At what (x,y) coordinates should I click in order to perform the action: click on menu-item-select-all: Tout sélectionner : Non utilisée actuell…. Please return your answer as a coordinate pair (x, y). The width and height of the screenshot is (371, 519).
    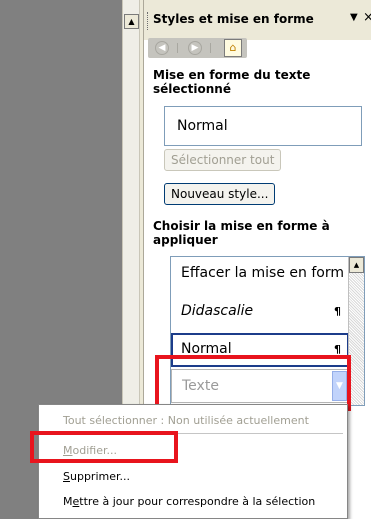
    Looking at the image, I should click on (186, 420).